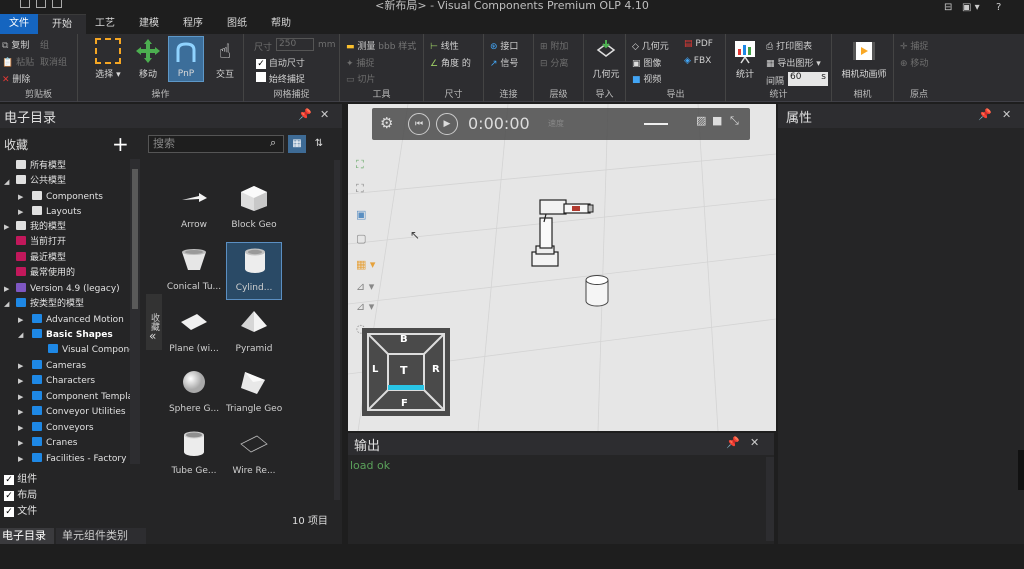  Describe the element at coordinates (419, 124) in the screenshot. I see `rewind-icon: ⏮` at that location.